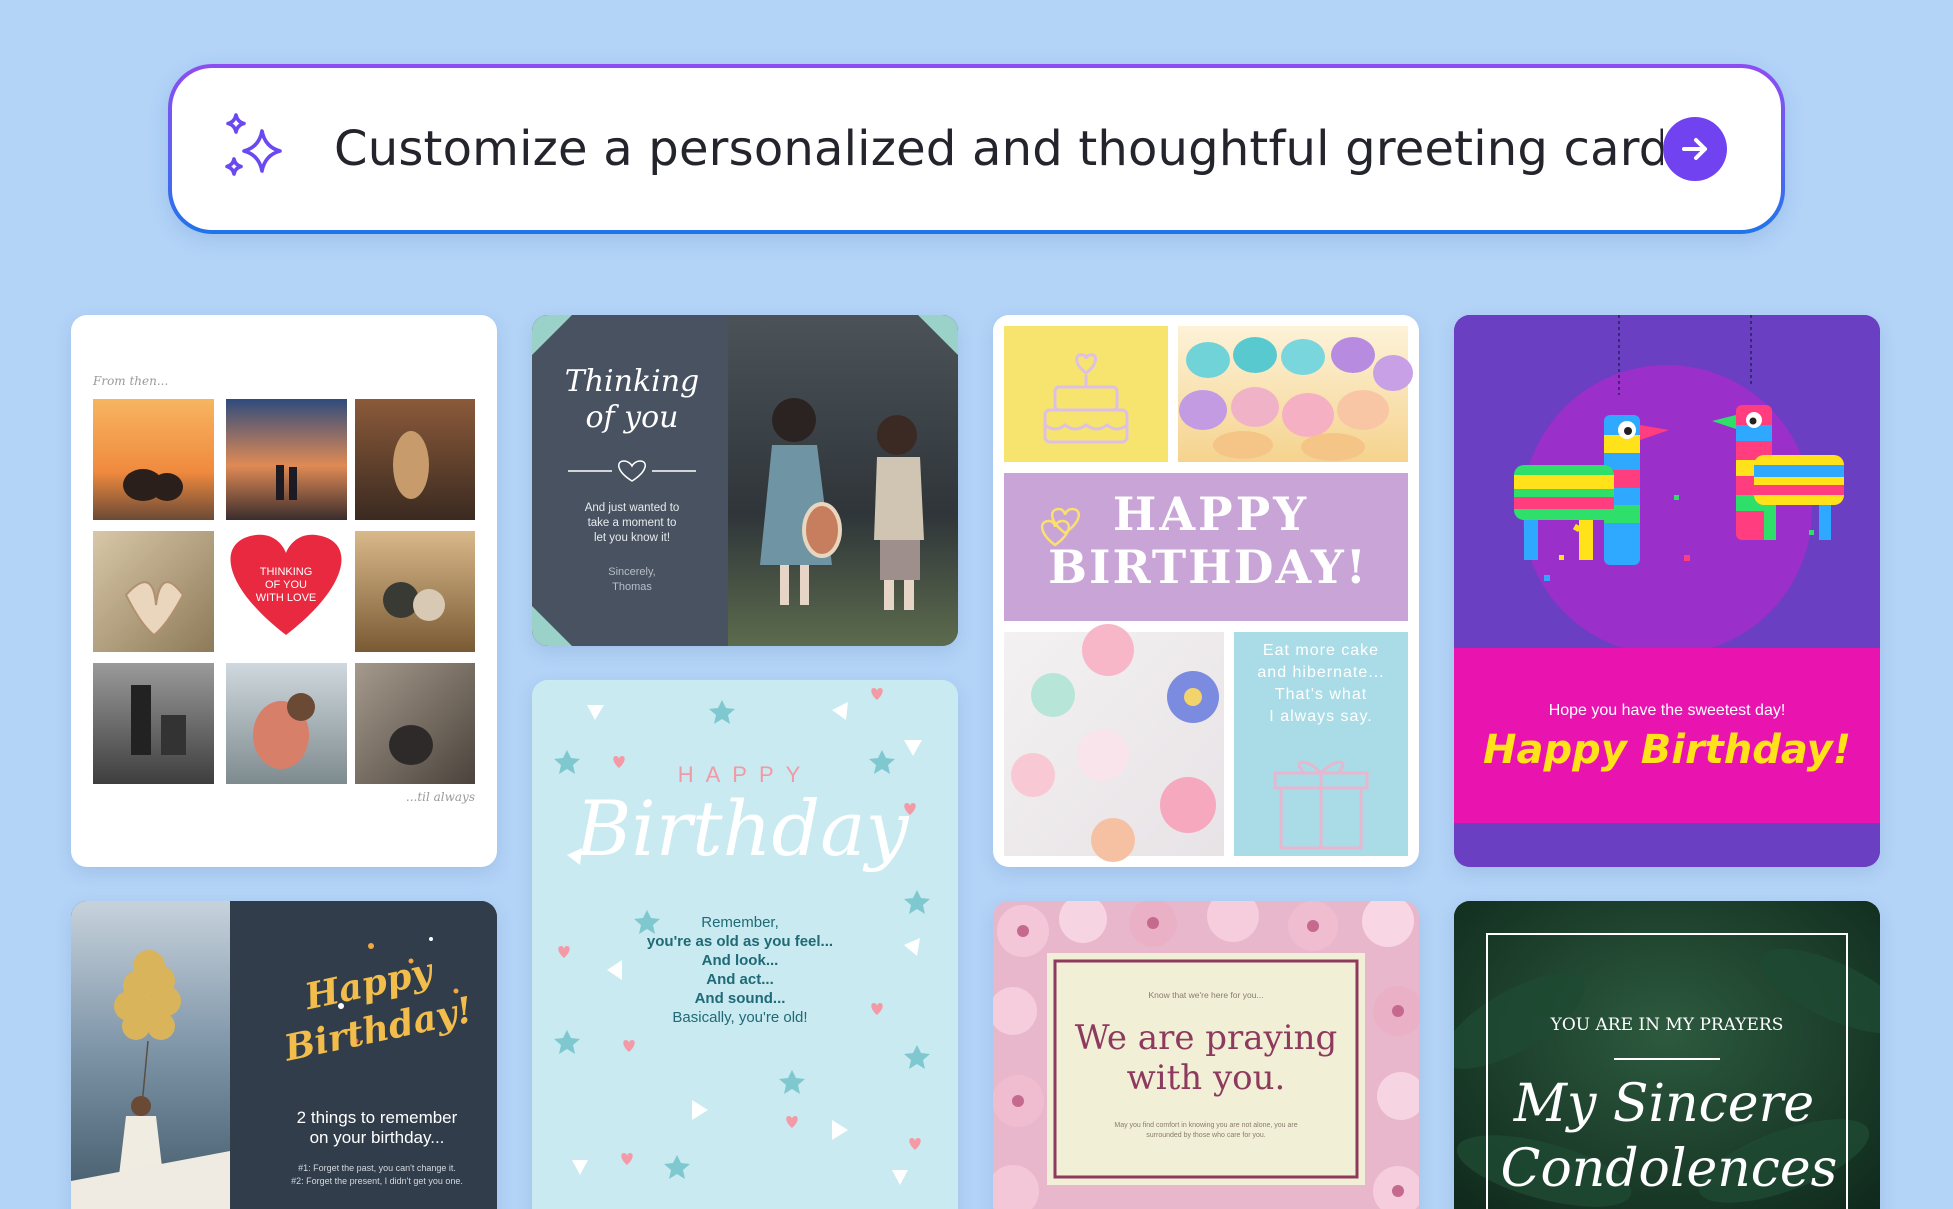  I want to click on arrow-right-icon, so click(1694, 149).